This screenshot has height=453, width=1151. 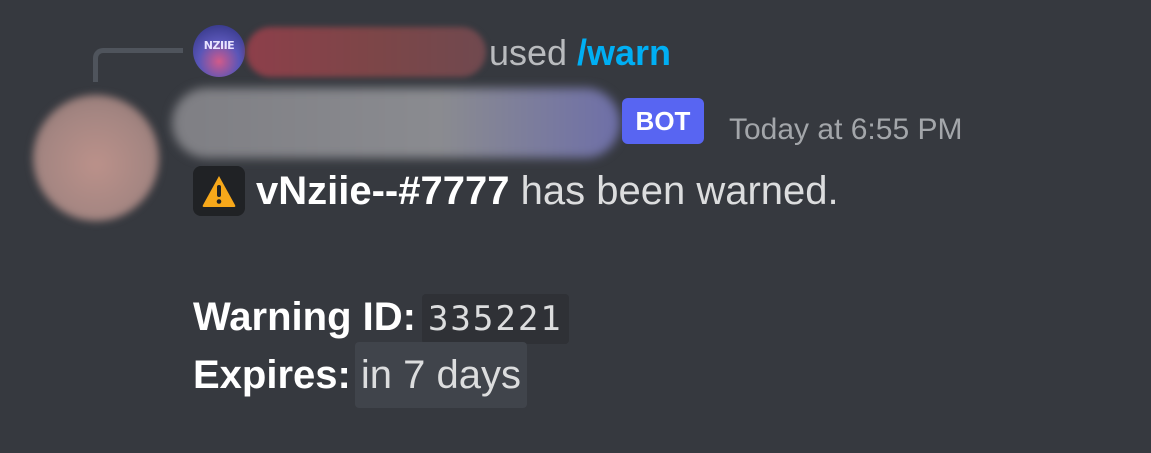 What do you see at coordinates (272, 375) in the screenshot?
I see `expires-label: Expires:` at bounding box center [272, 375].